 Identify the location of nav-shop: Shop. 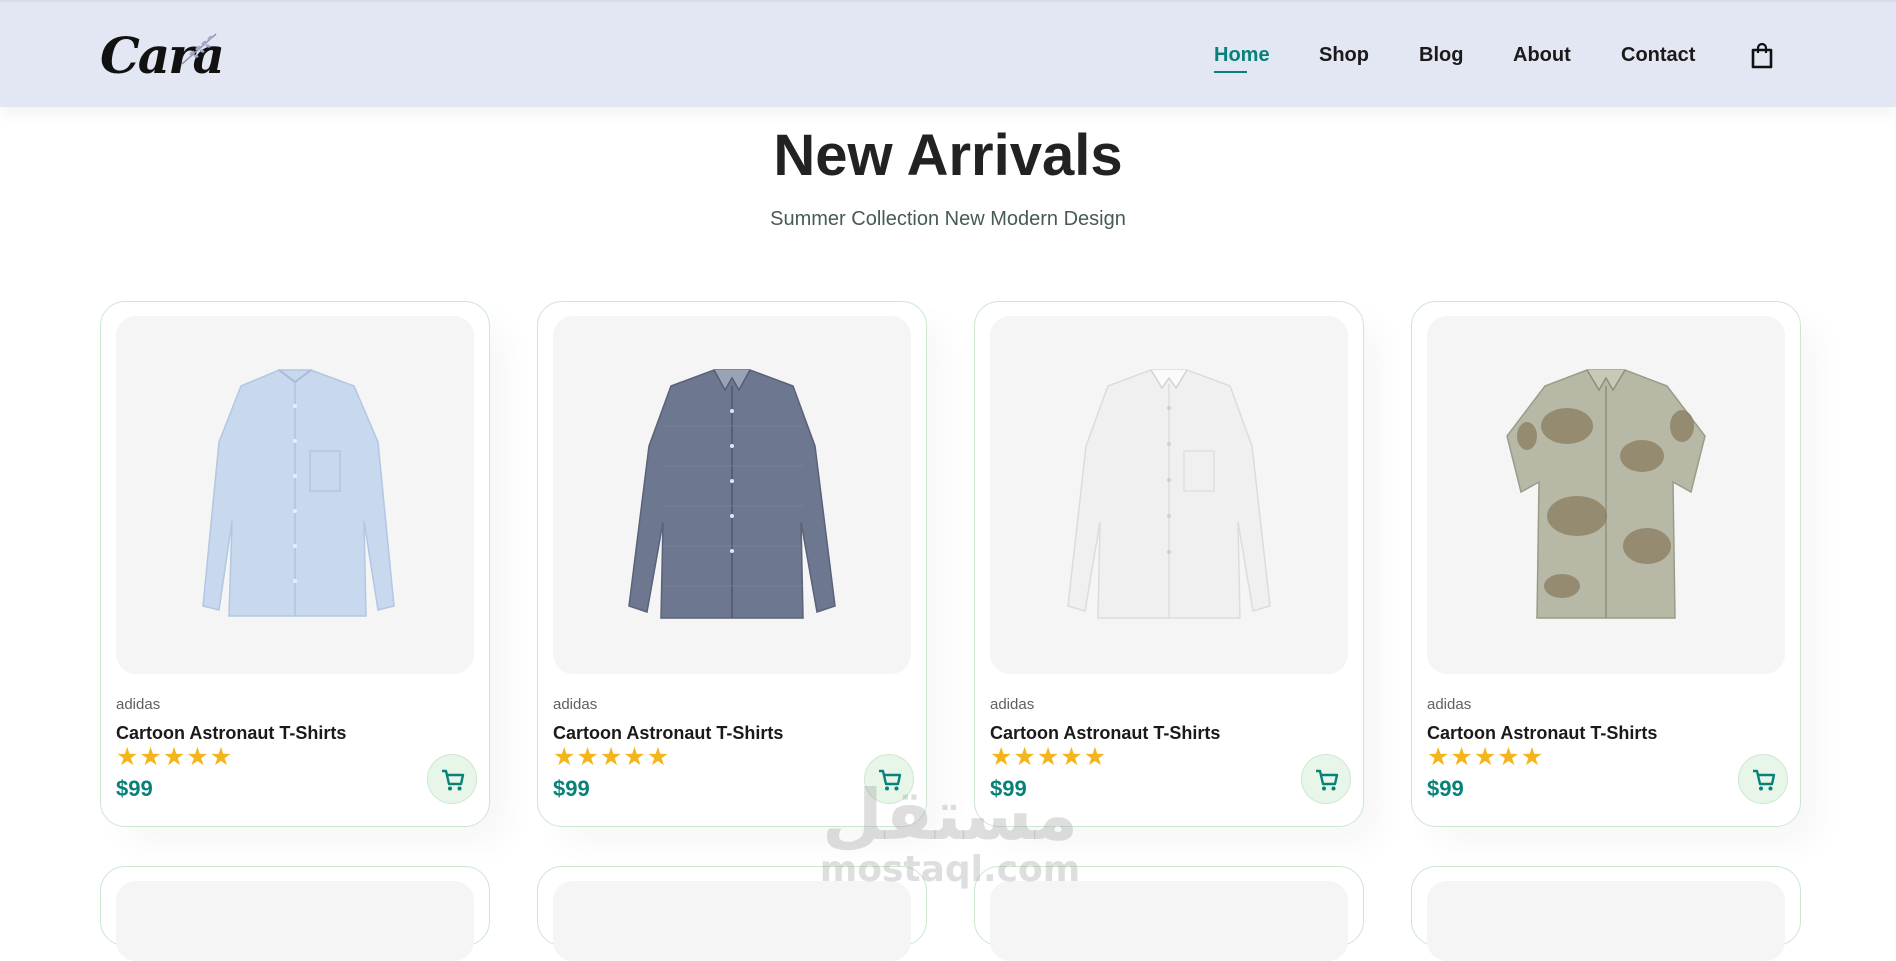
(1344, 55).